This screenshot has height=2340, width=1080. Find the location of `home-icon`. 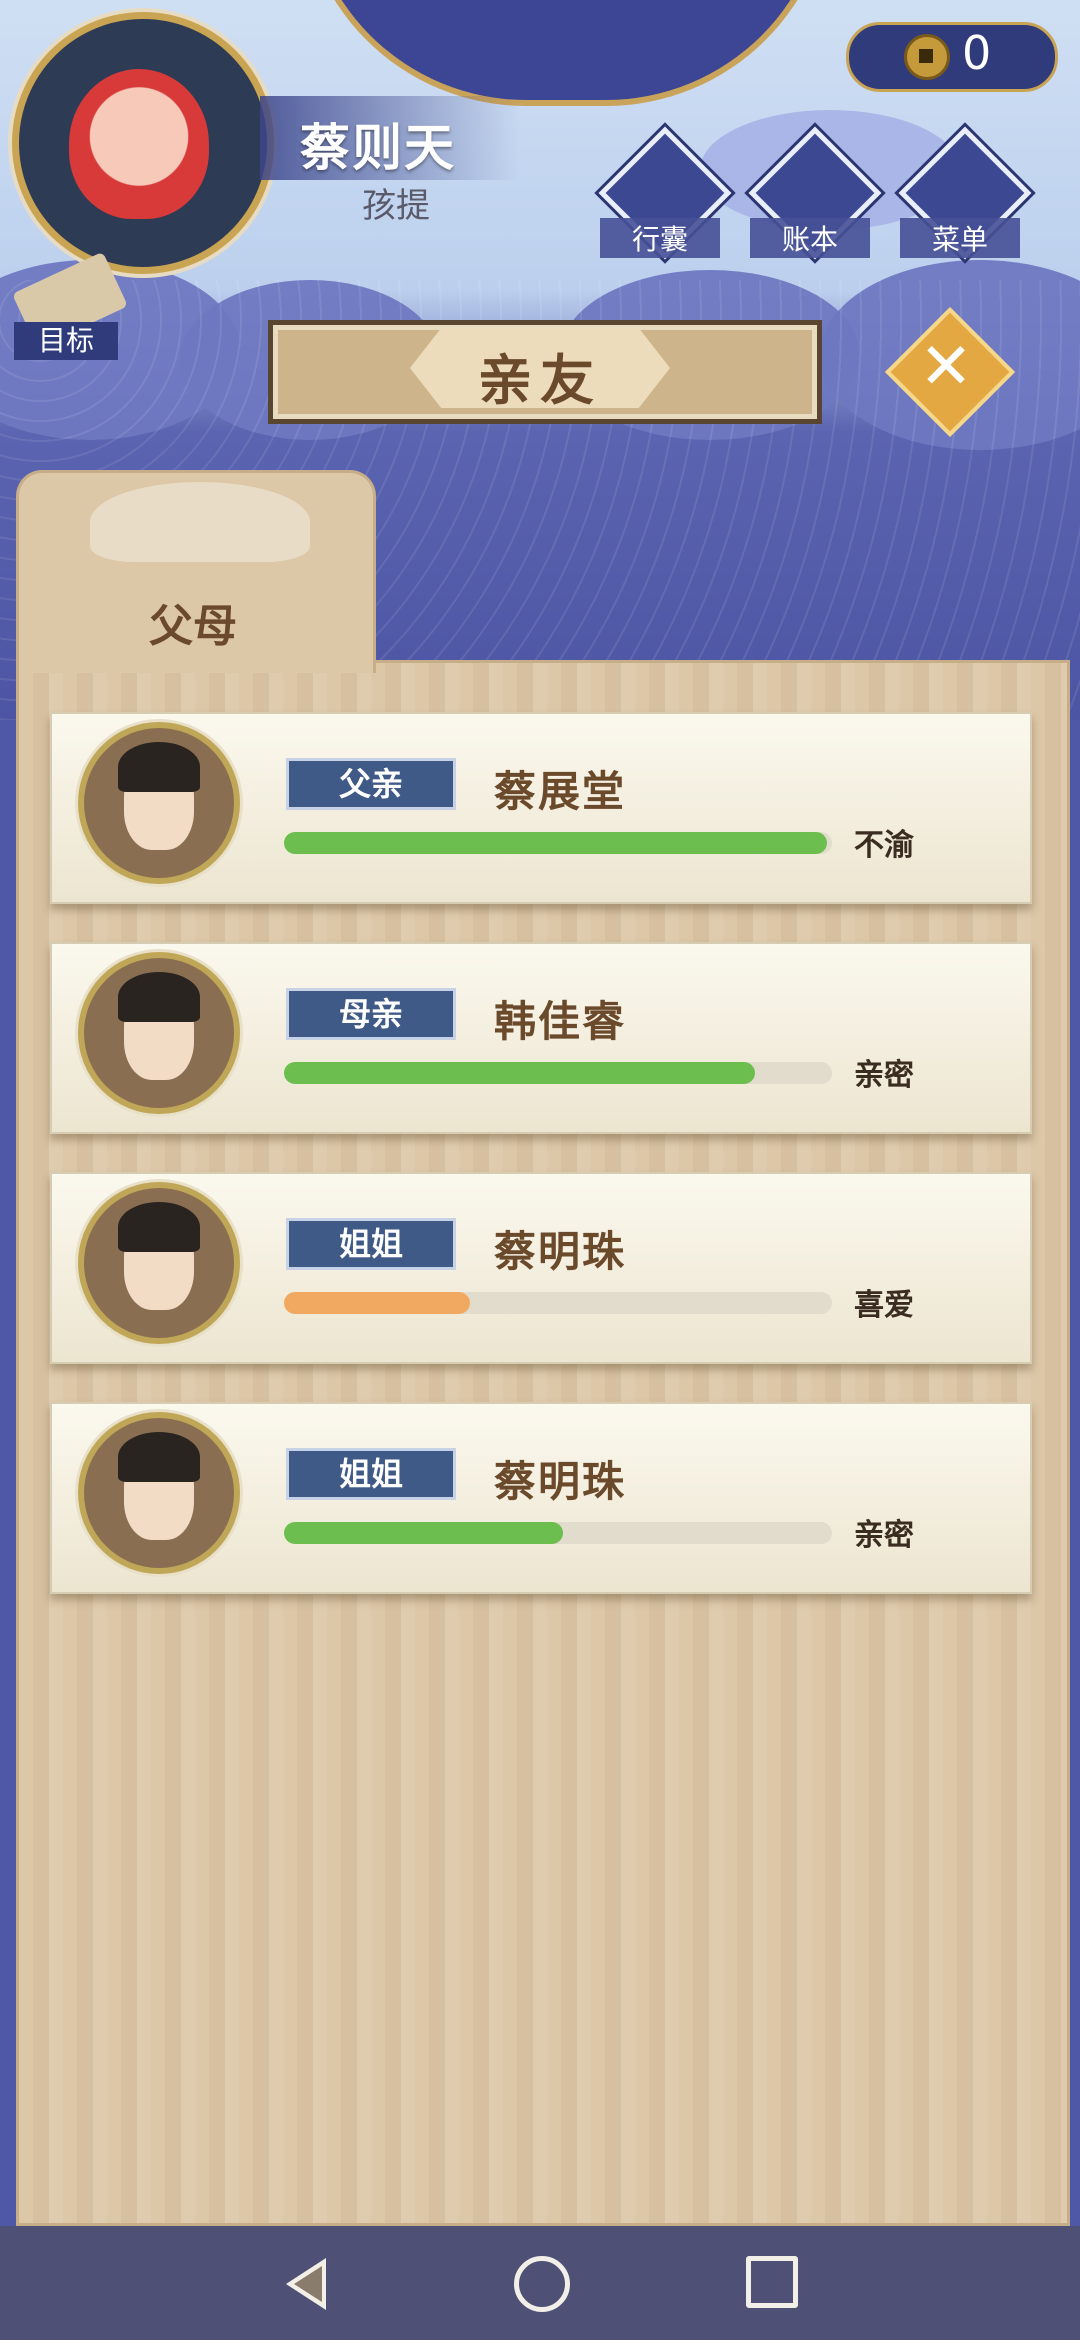

home-icon is located at coordinates (542, 2284).